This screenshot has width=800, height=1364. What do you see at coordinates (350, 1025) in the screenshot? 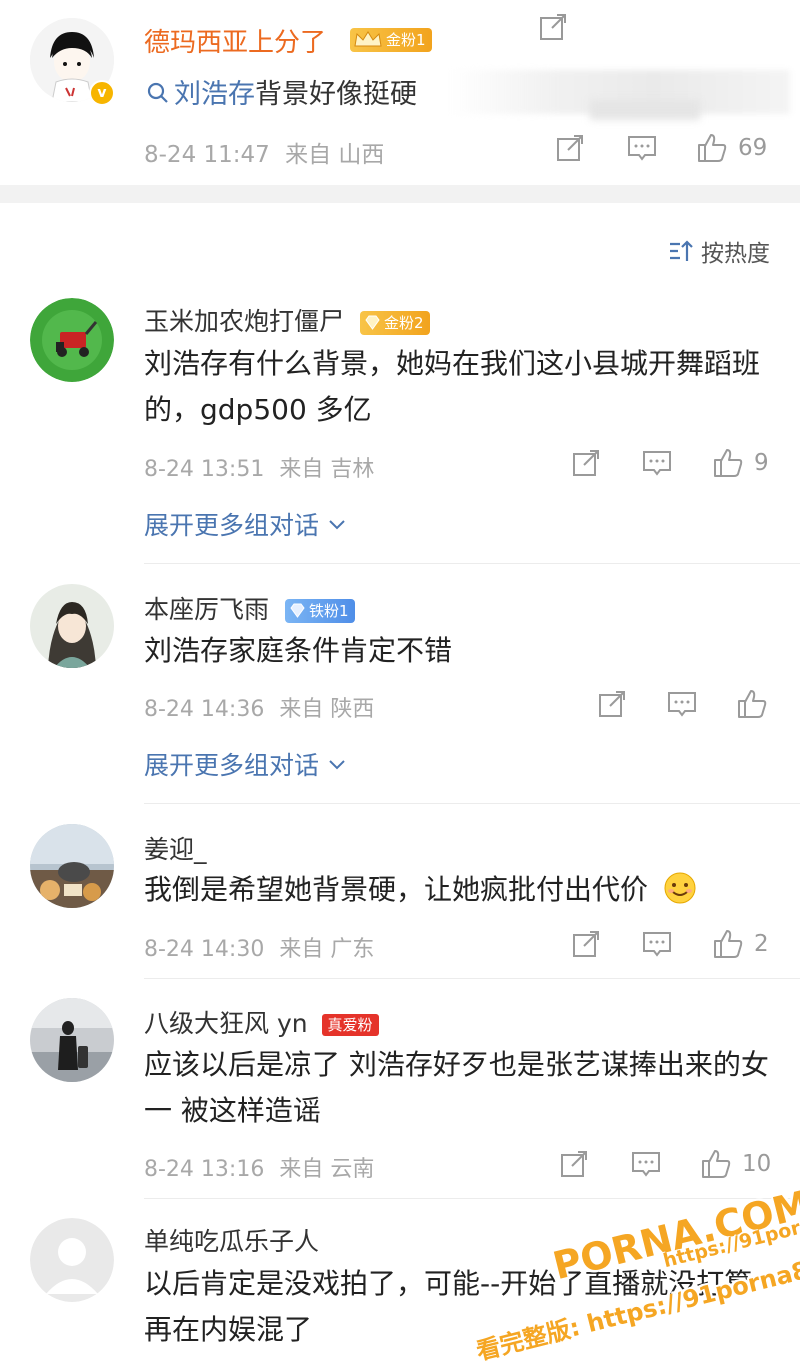
I see `true-fan-badge: 真爱粉` at bounding box center [350, 1025].